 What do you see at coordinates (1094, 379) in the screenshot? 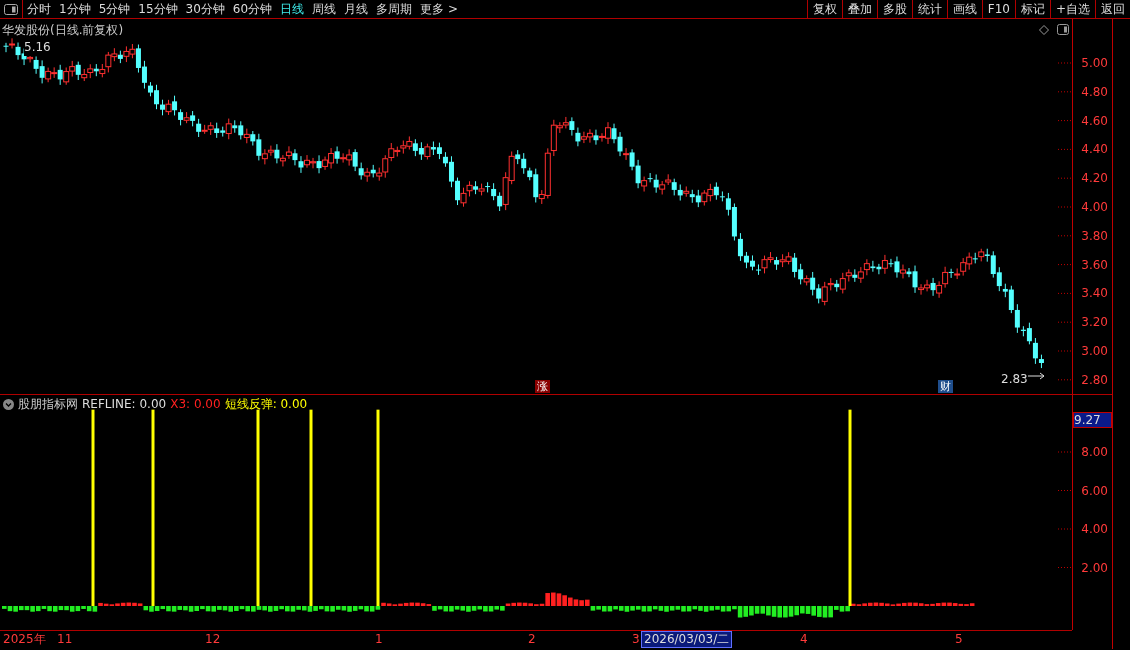
I see `axis-label: 2.80` at bounding box center [1094, 379].